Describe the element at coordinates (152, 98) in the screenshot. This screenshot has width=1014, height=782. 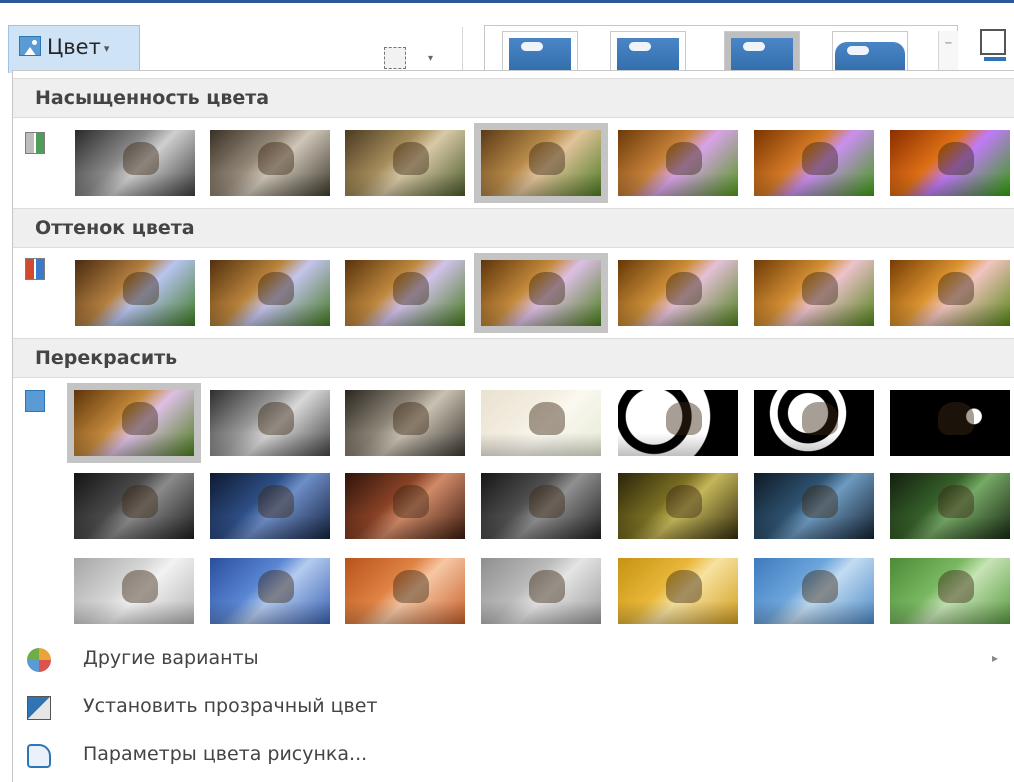
I see `section-title: Насыщенность цвета` at that location.